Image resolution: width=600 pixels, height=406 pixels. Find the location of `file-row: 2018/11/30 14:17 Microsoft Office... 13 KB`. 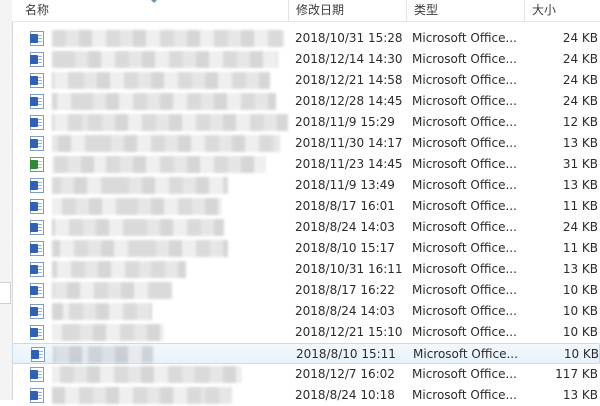

file-row: 2018/11/30 14:17 Microsoft Office... 13 KB is located at coordinates (306, 143).